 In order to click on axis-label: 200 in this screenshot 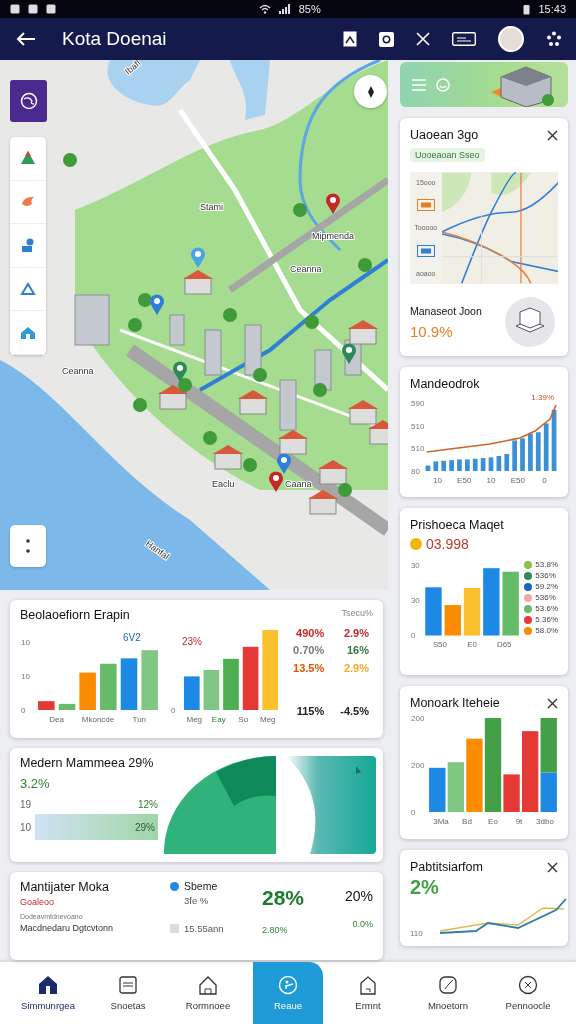, I will do `click(418, 765)`.